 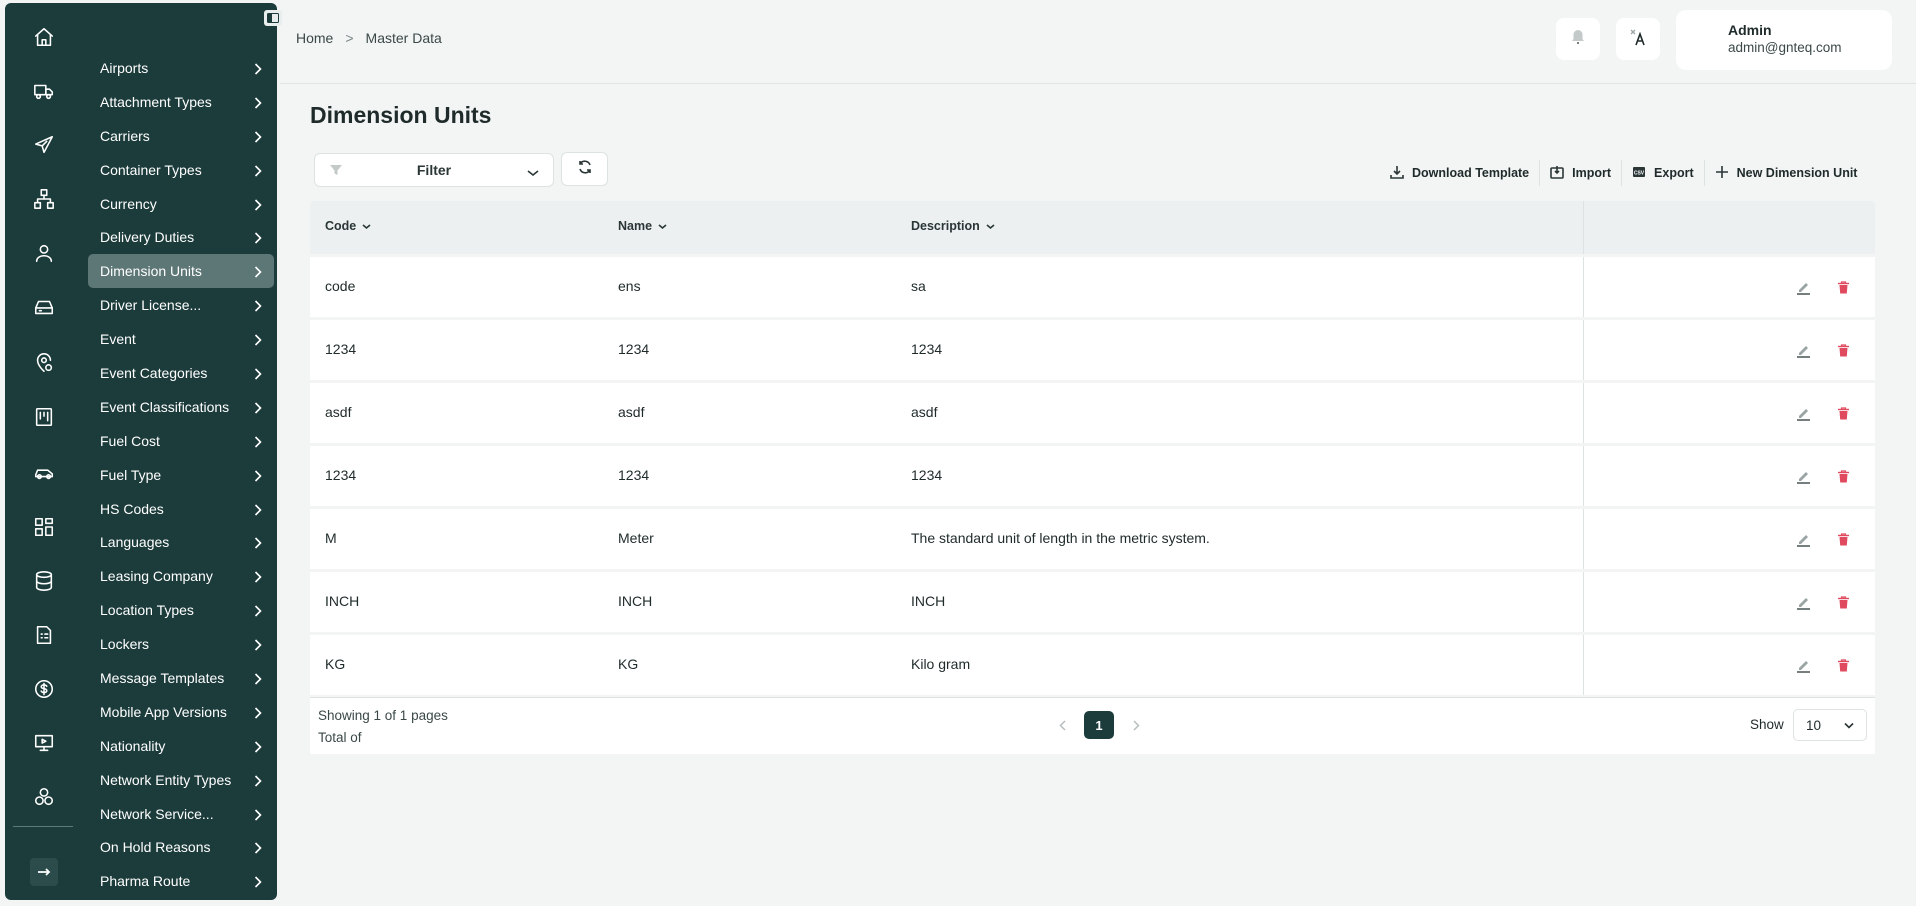 What do you see at coordinates (181, 102) in the screenshot?
I see `sidebar-item: Attachment Types` at bounding box center [181, 102].